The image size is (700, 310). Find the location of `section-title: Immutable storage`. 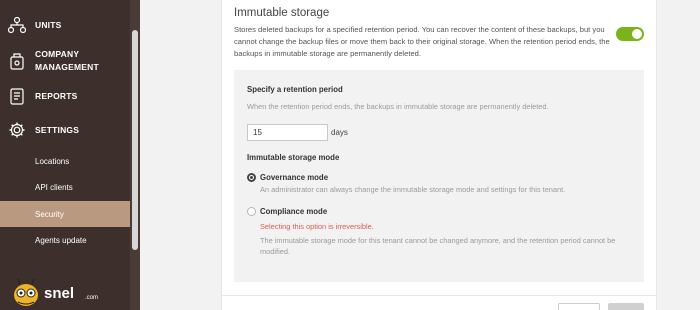

section-title: Immutable storage is located at coordinates (282, 13).